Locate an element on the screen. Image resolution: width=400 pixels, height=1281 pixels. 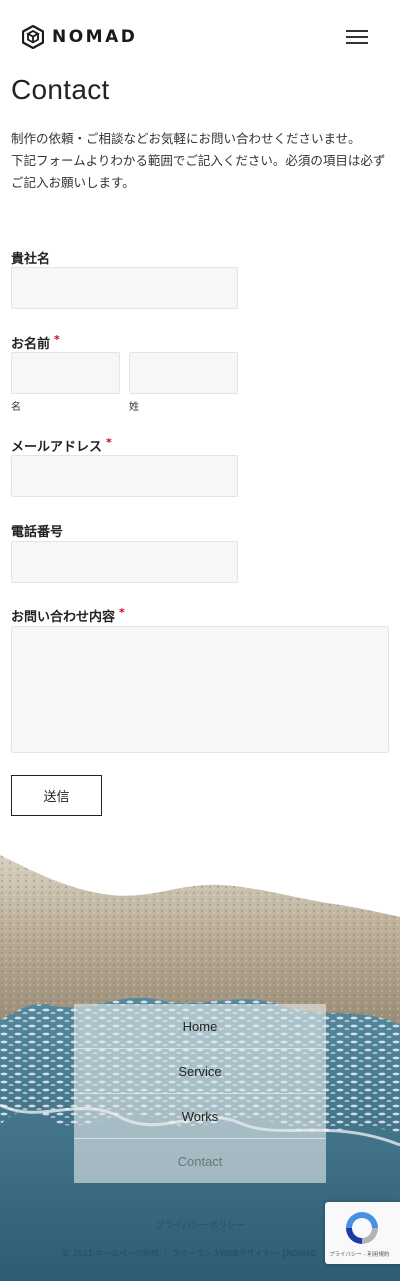
footer-nav-home: Home is located at coordinates (200, 1026).